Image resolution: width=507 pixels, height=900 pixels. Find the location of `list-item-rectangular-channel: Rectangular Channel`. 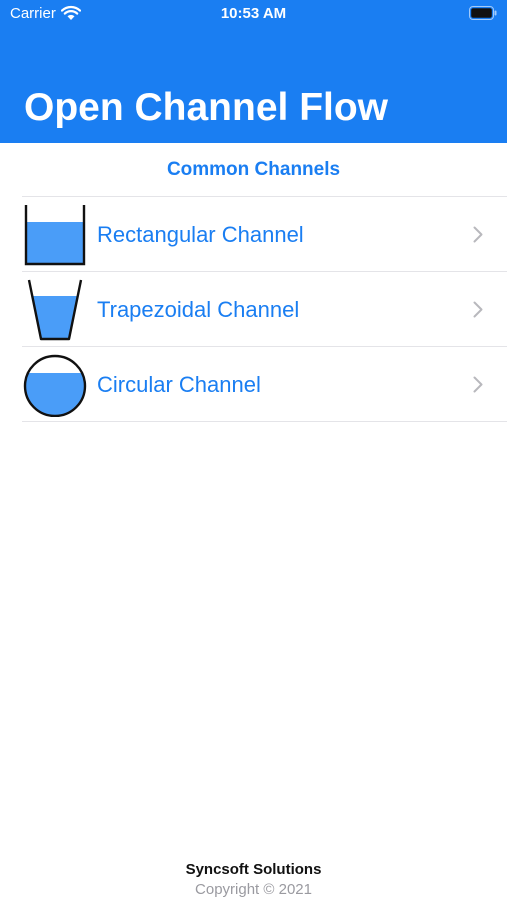

list-item-rectangular-channel: Rectangular Channel is located at coordinates (264, 233).